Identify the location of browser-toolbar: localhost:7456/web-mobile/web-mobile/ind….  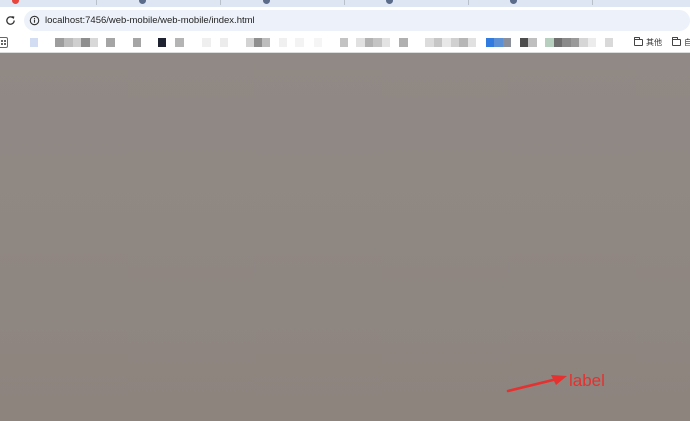
(345, 20).